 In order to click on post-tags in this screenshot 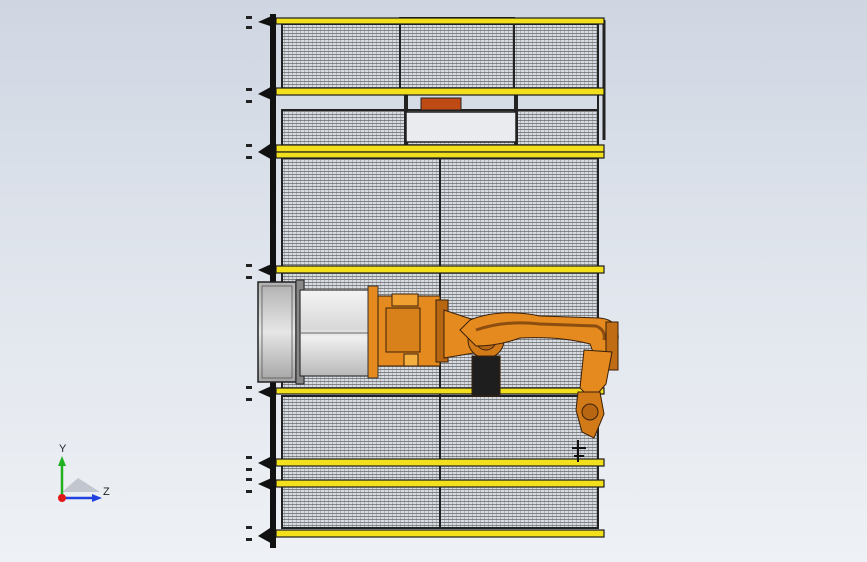, I will do `click(249, 278)`.